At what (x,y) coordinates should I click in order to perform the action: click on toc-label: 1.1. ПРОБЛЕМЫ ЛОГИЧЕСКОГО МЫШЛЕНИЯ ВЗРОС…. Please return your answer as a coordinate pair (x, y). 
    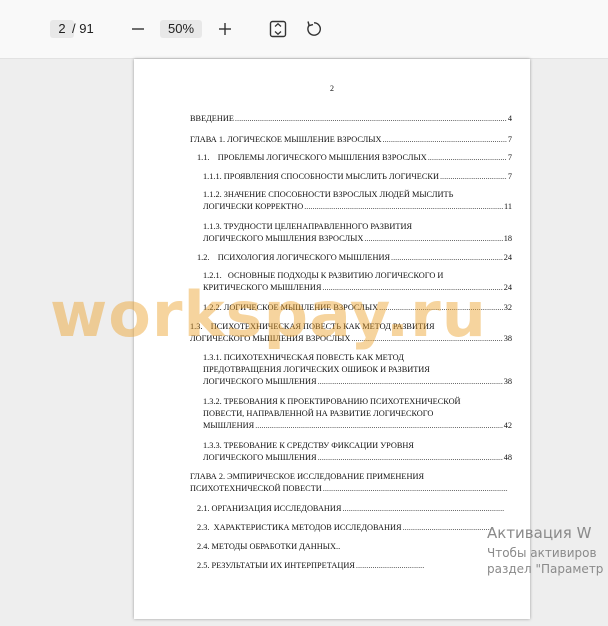
    Looking at the image, I should click on (312, 157).